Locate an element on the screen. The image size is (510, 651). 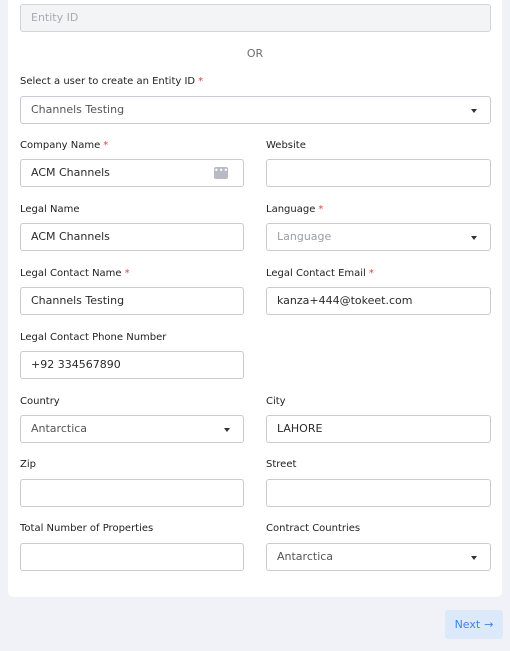
language-label-text: Language is located at coordinates (291, 209).